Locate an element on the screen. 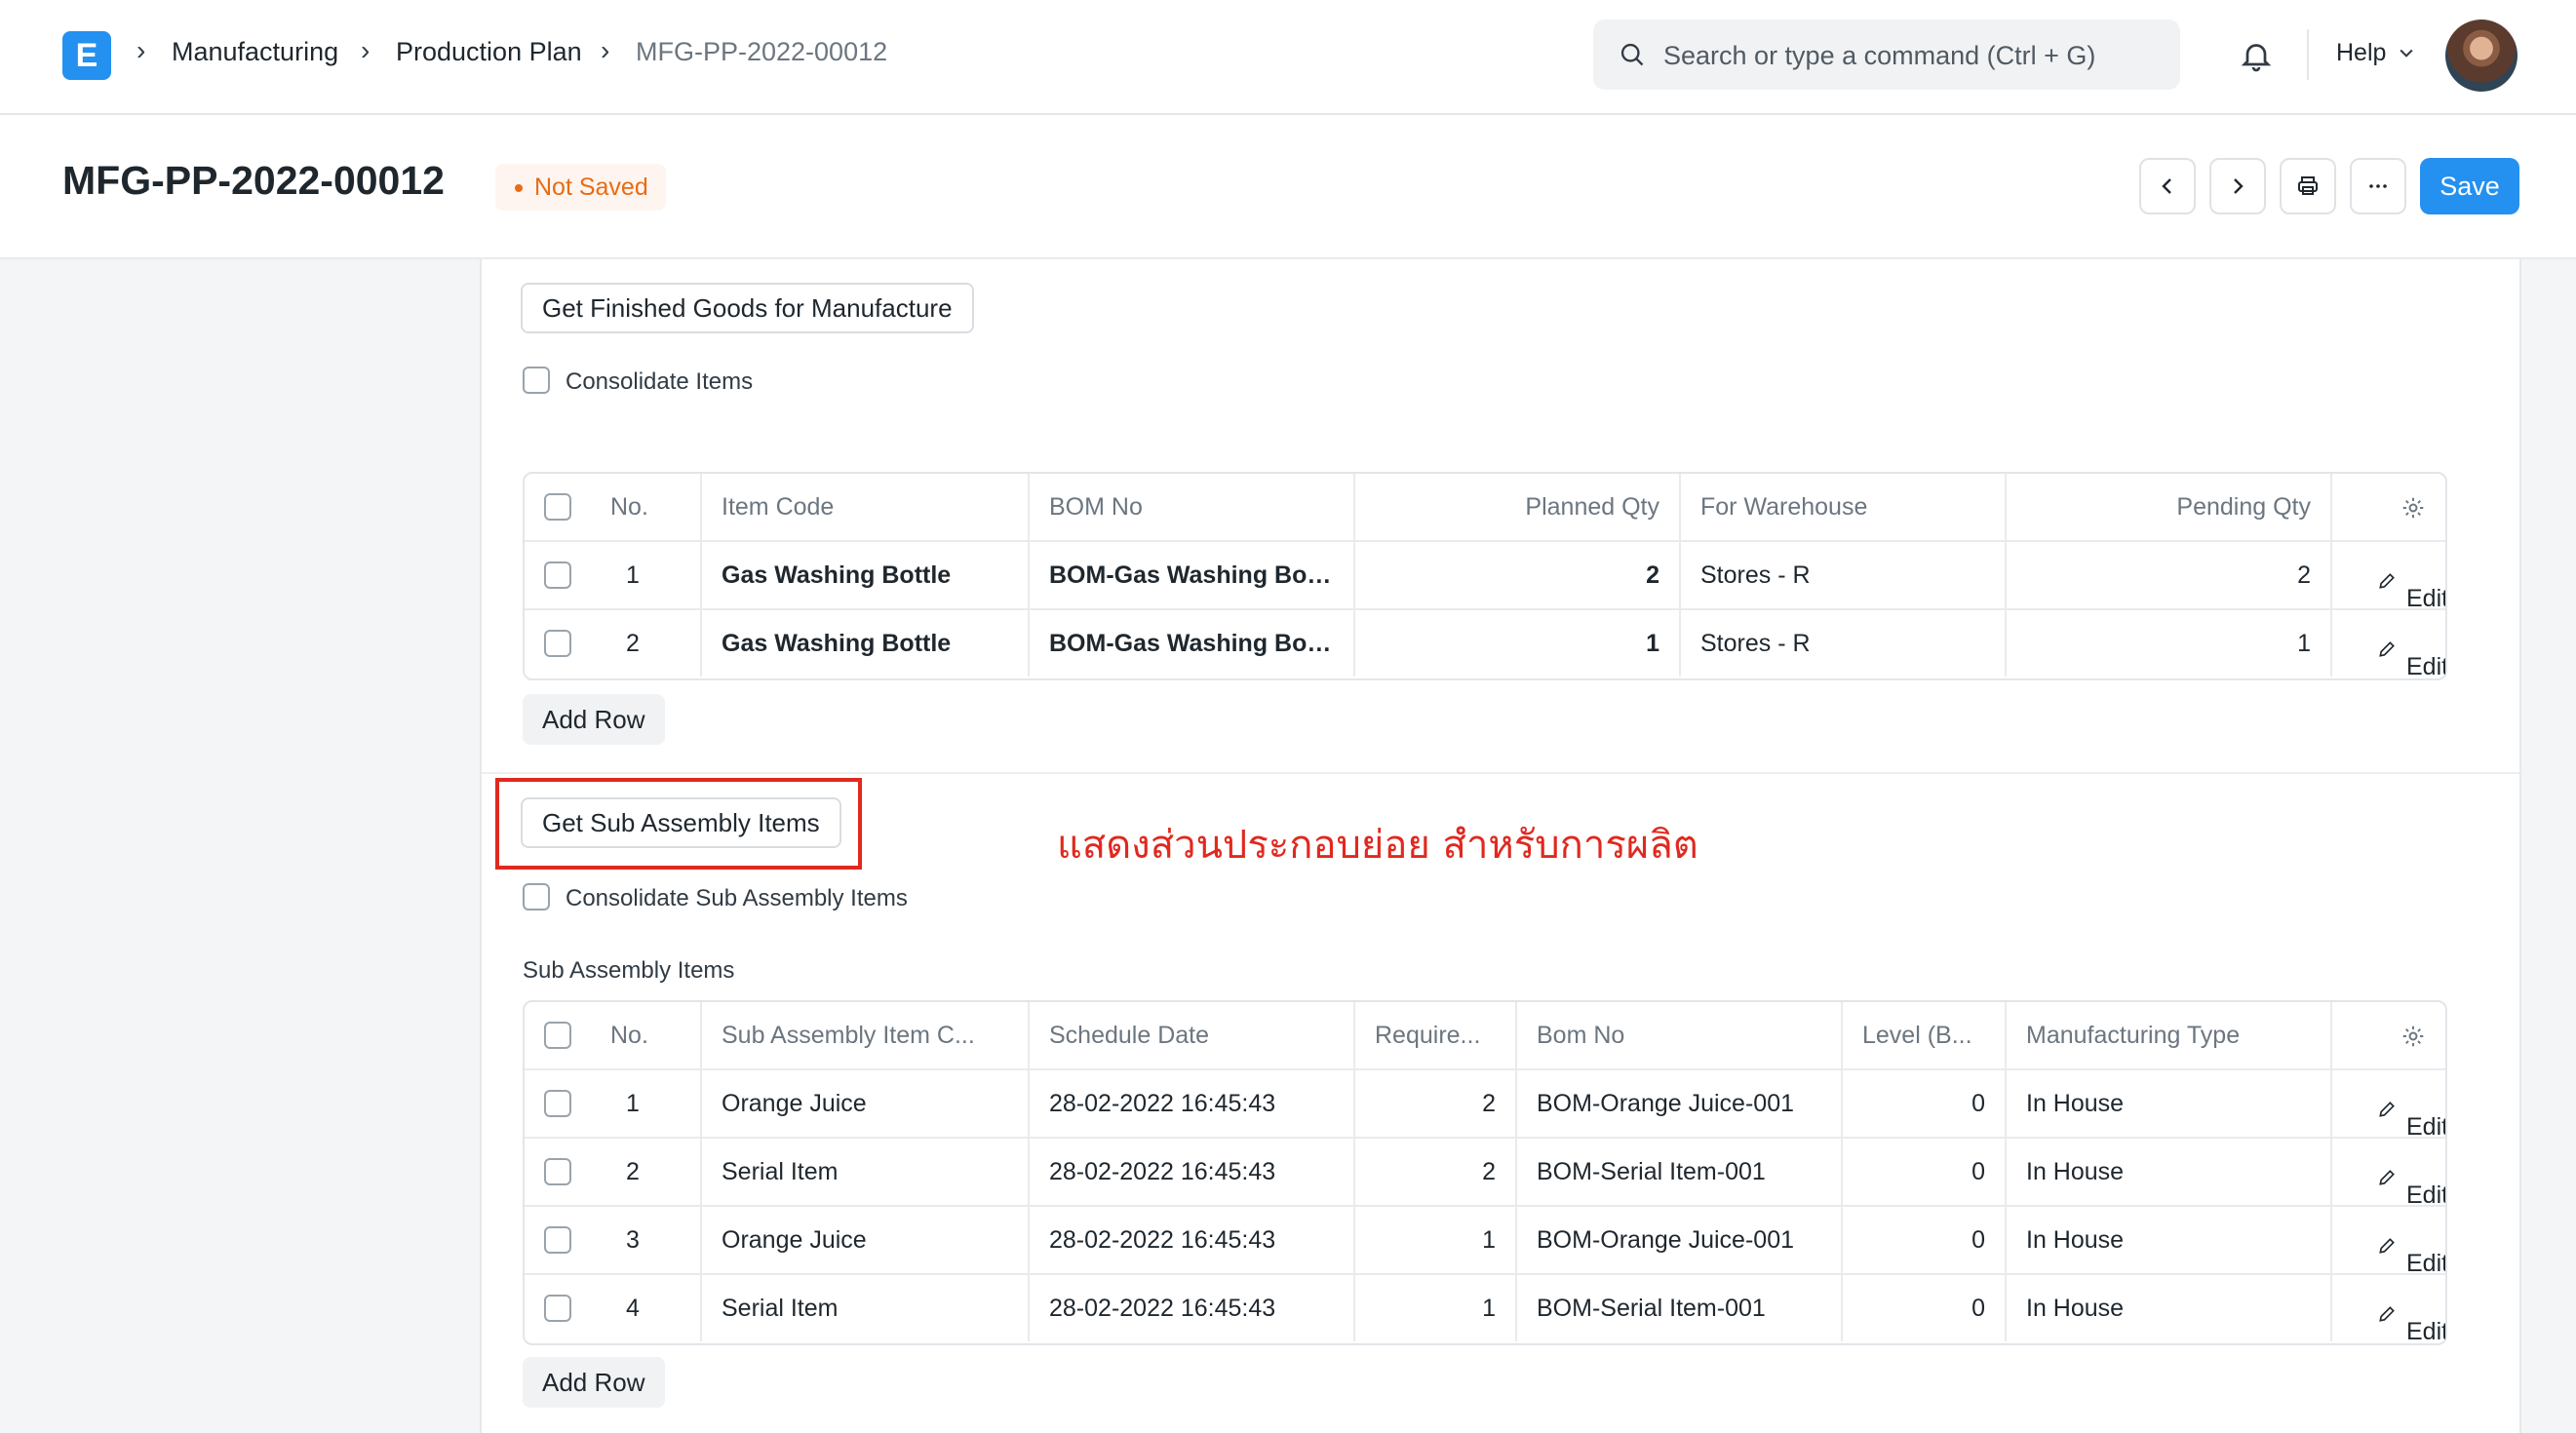 The image size is (2576, 1433). breadcrumb-manufacturing: Manufacturing is located at coordinates (255, 52).